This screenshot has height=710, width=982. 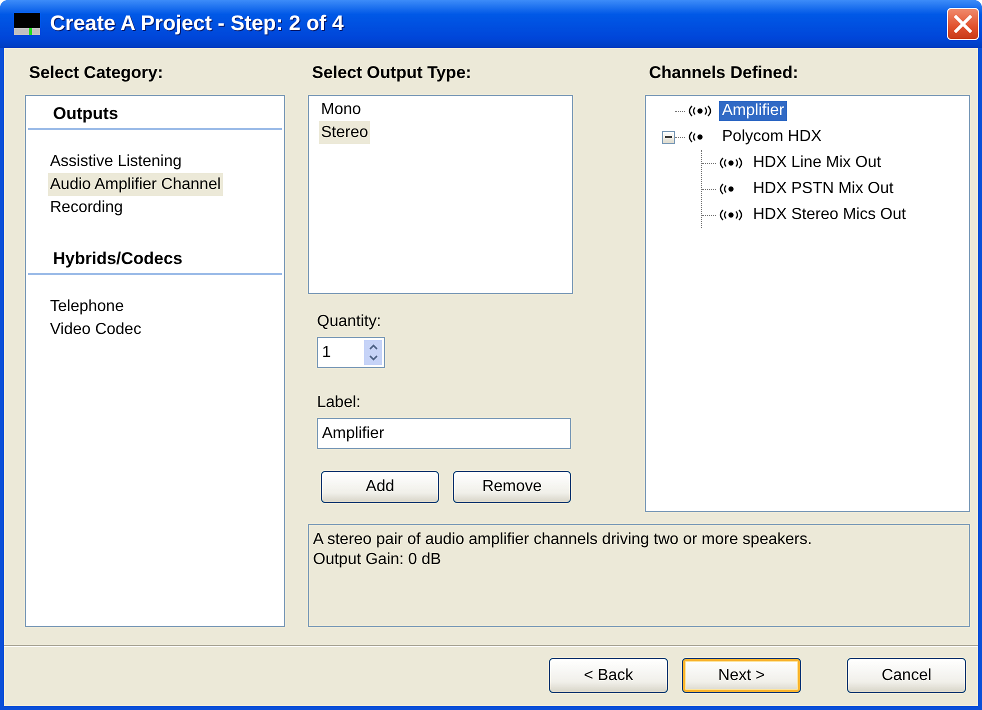 I want to click on field-label: Label:, so click(x=339, y=403).